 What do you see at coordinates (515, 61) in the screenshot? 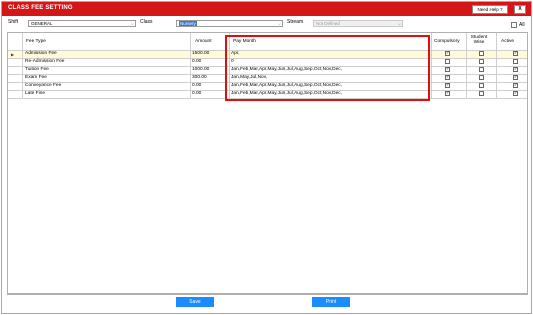
I see `active-checkbox` at bounding box center [515, 61].